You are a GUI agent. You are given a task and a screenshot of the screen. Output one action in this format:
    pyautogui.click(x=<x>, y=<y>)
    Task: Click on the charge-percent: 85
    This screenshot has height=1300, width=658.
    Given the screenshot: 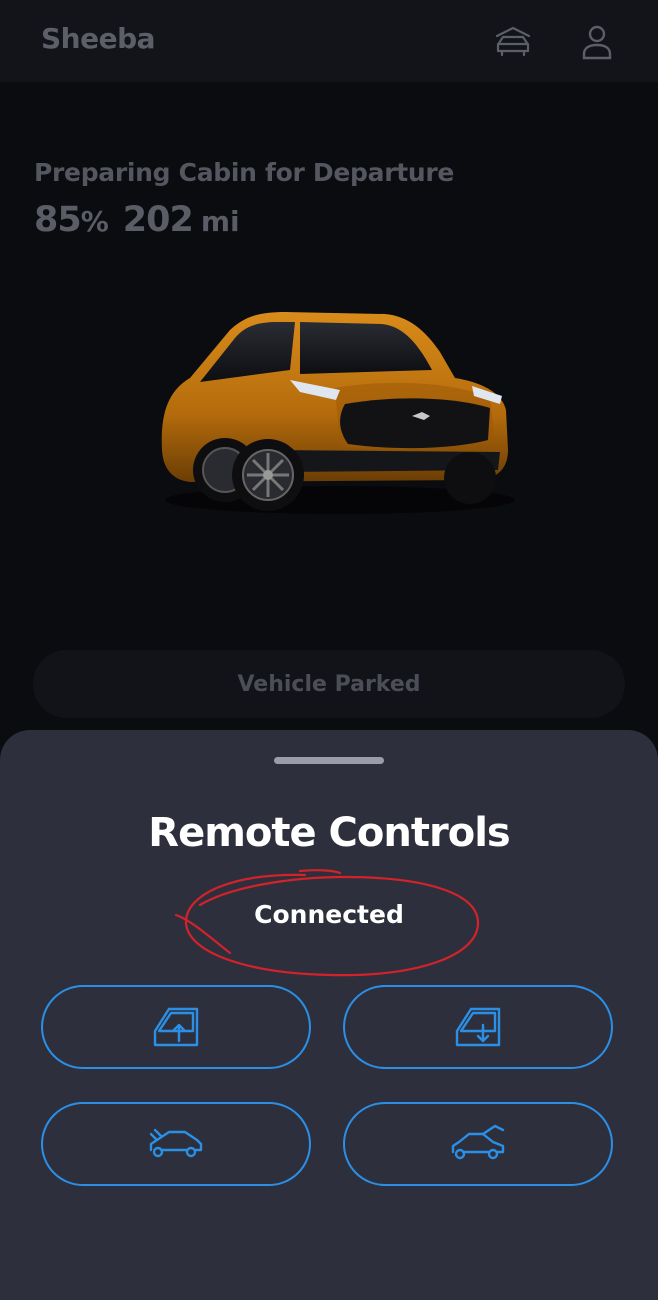 What is the action you would take?
    pyautogui.click(x=58, y=220)
    